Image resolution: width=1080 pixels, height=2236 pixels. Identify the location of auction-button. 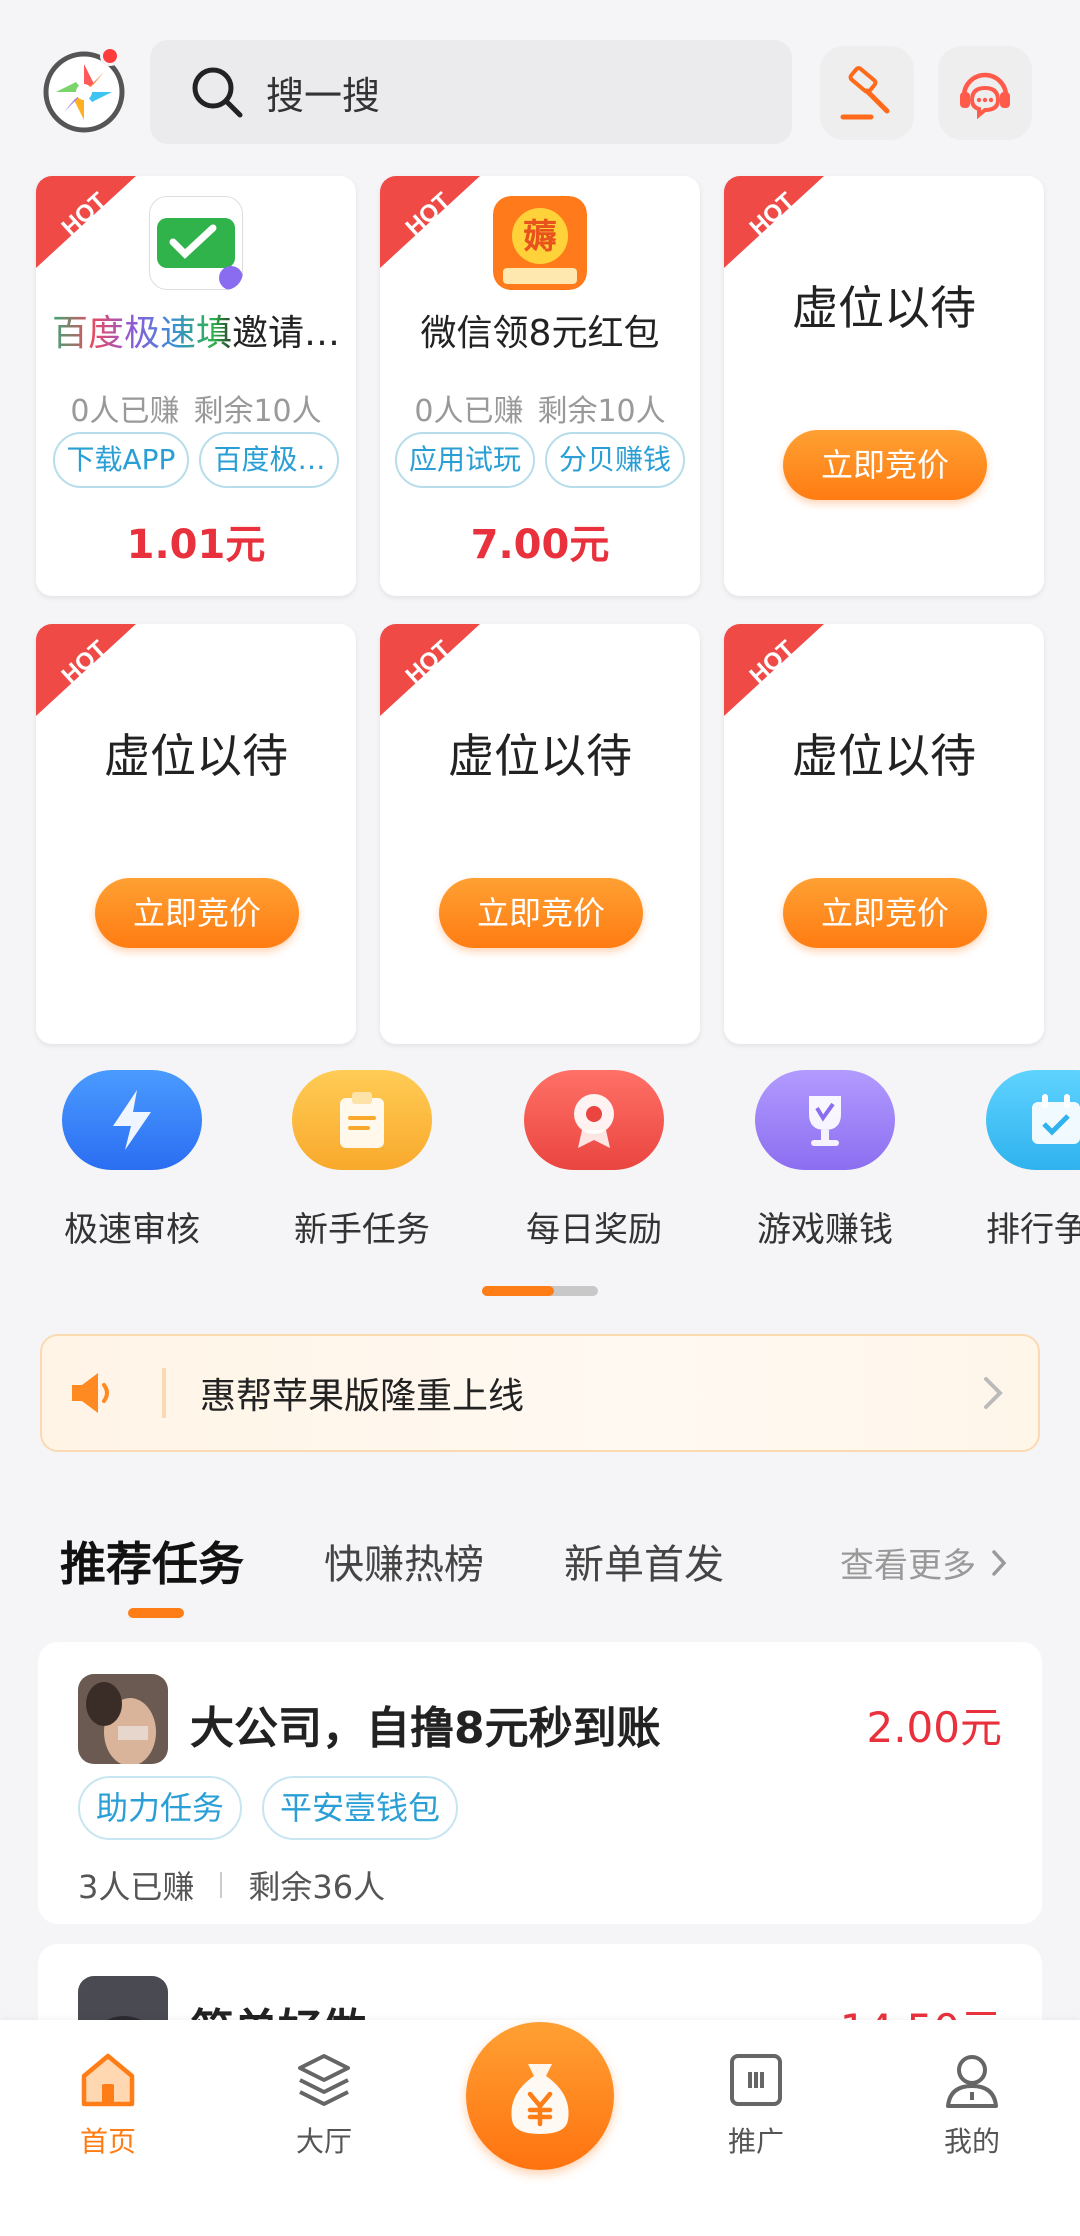
(867, 93).